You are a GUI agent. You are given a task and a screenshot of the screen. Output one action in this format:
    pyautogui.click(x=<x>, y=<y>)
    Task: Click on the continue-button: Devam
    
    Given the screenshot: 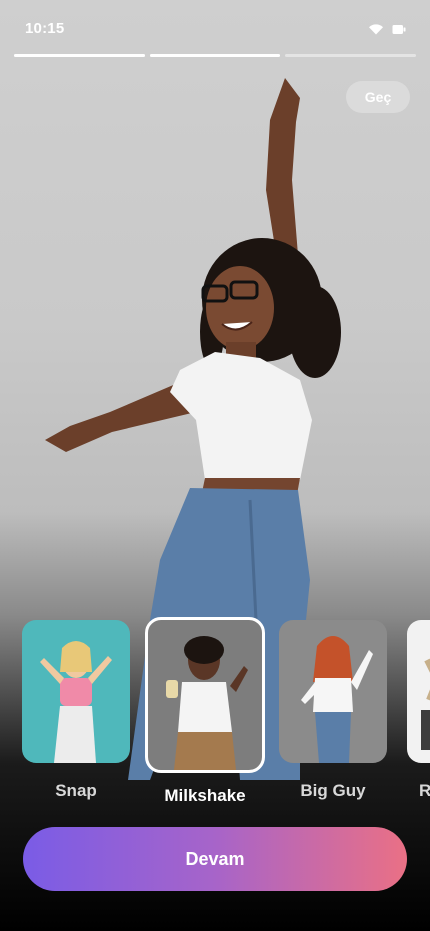 What is the action you would take?
    pyautogui.click(x=215, y=859)
    